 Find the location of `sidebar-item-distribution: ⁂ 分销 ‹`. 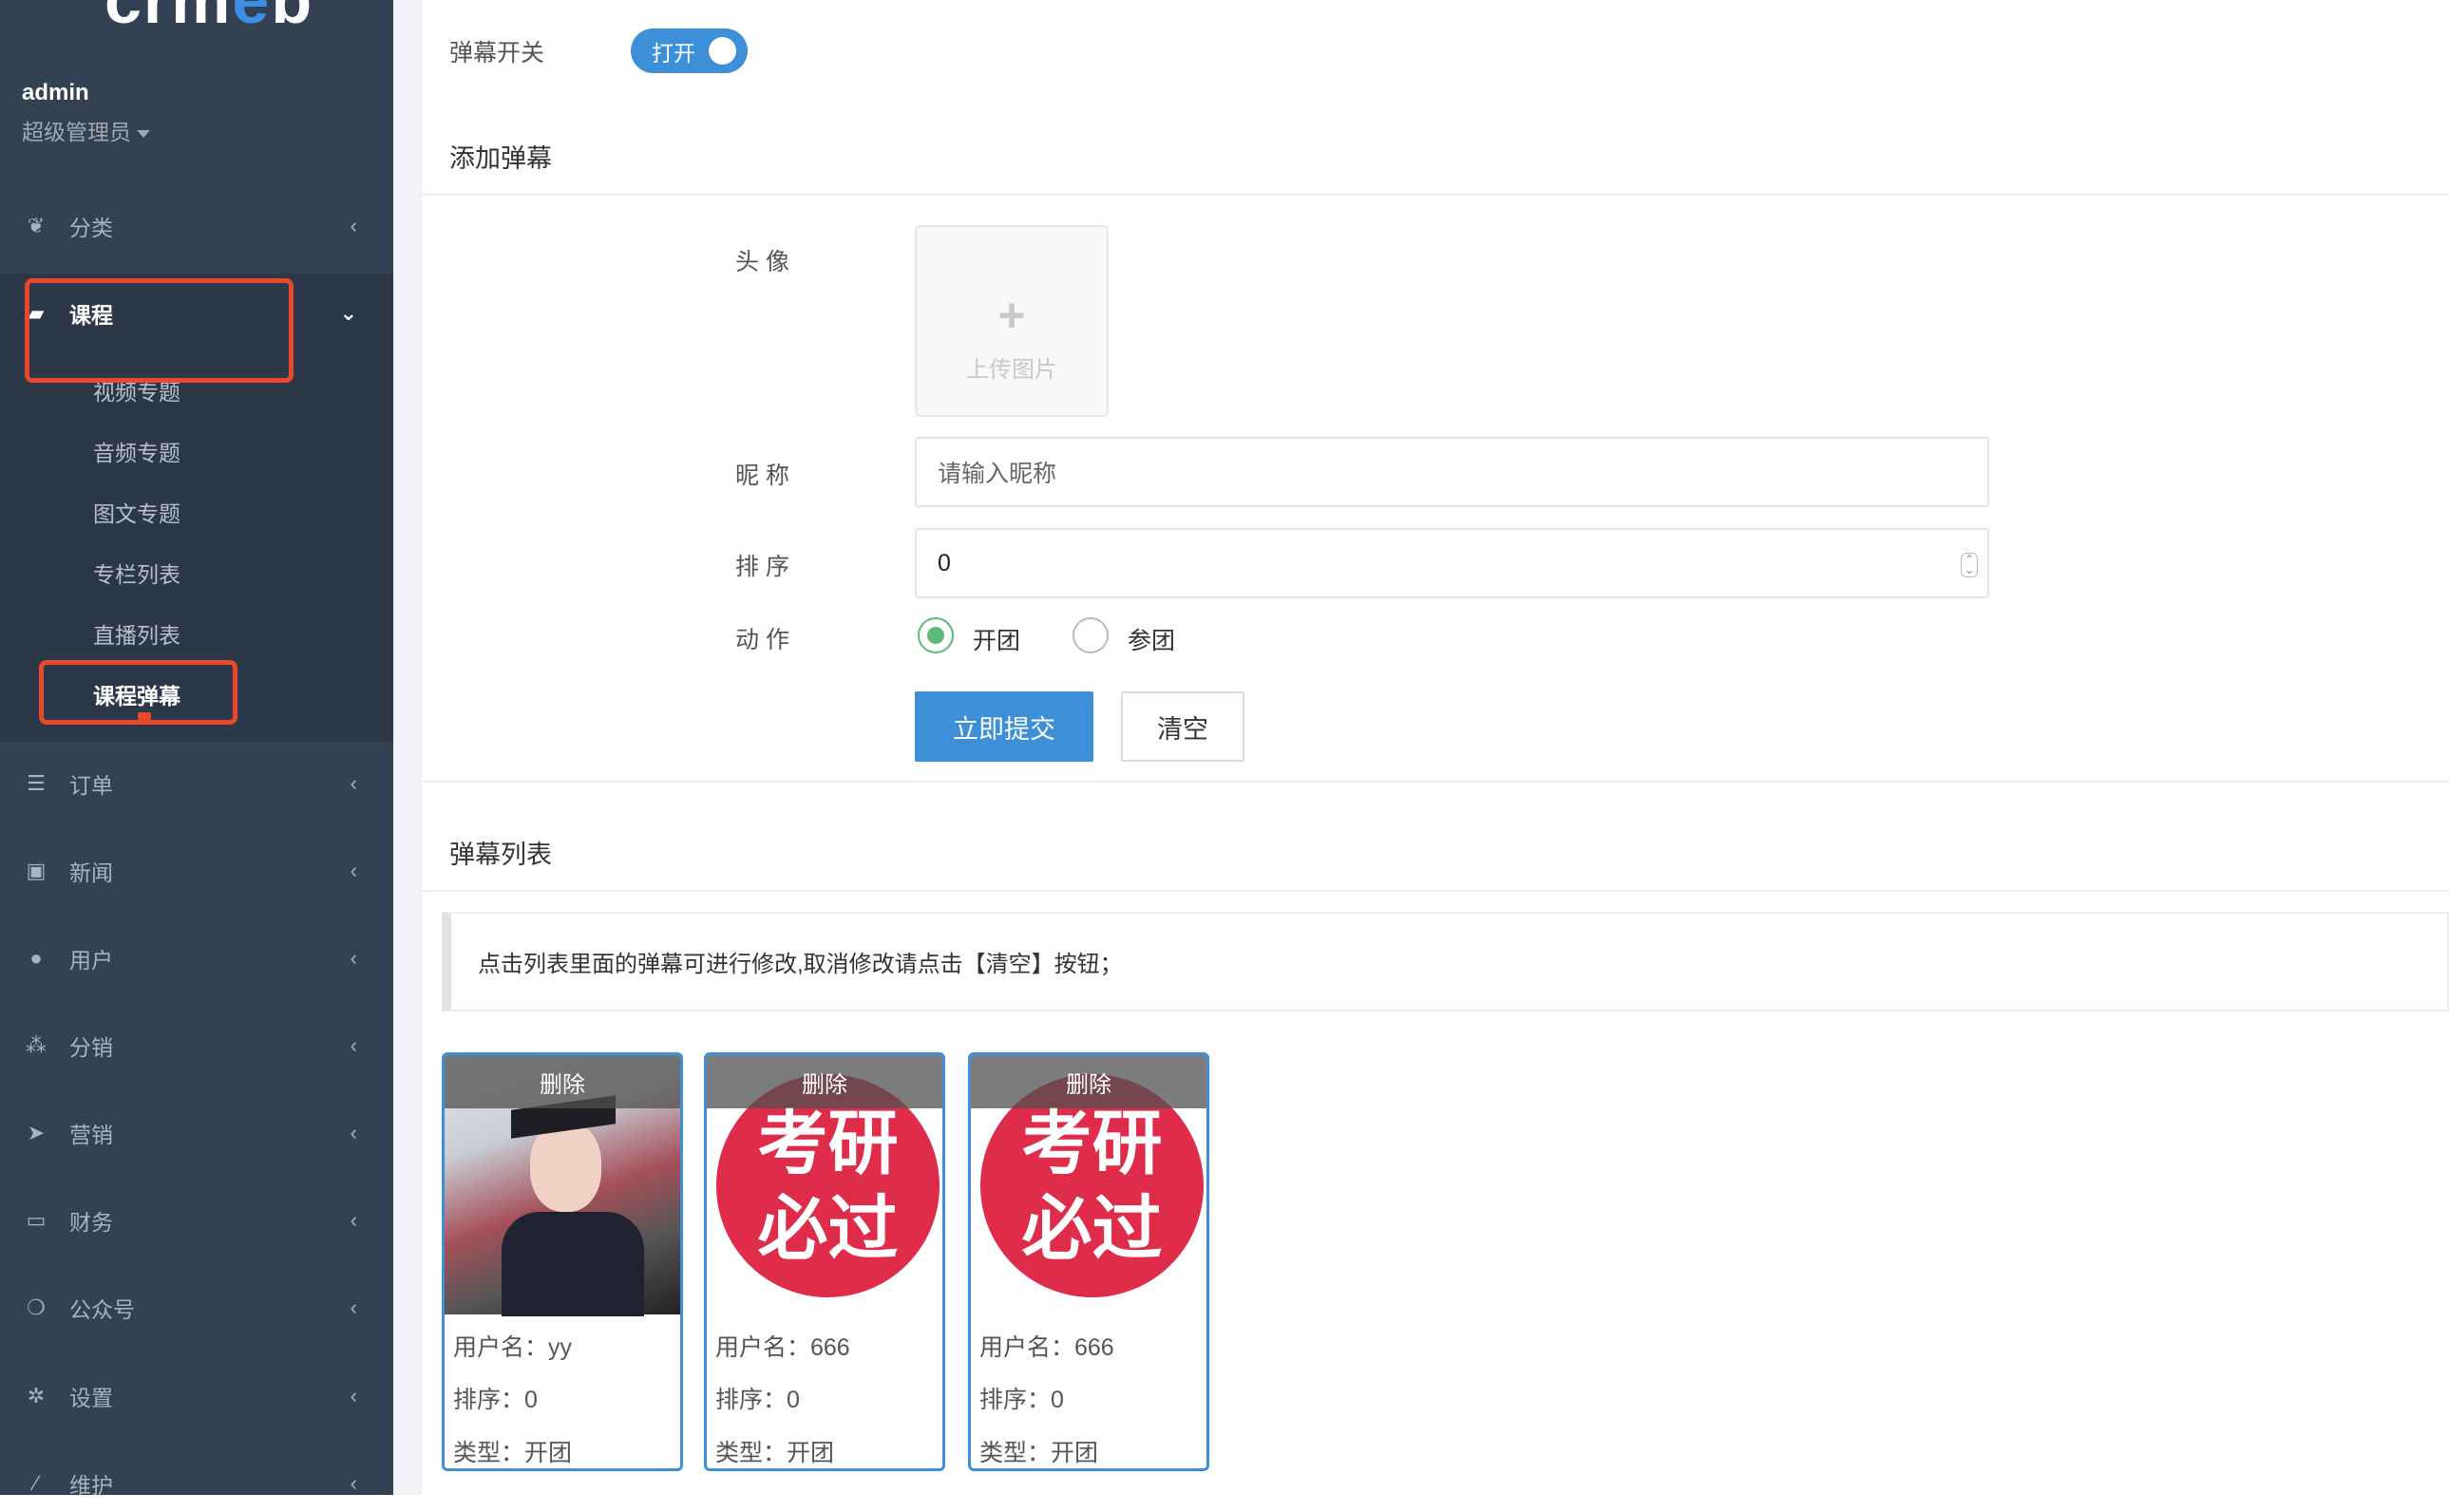

sidebar-item-distribution: ⁂ 分销 ‹ is located at coordinates (196, 1046).